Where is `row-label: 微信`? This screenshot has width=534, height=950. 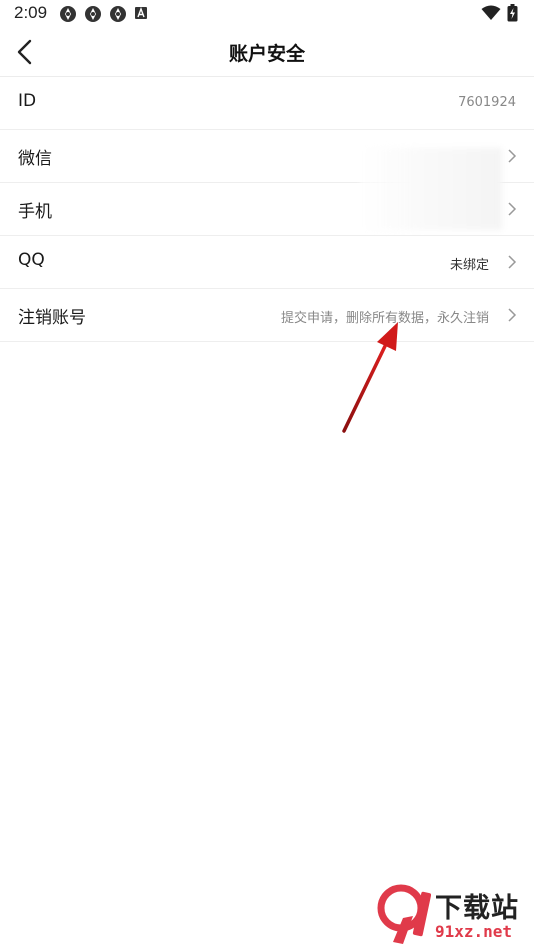
row-label: 微信 is located at coordinates (35, 159).